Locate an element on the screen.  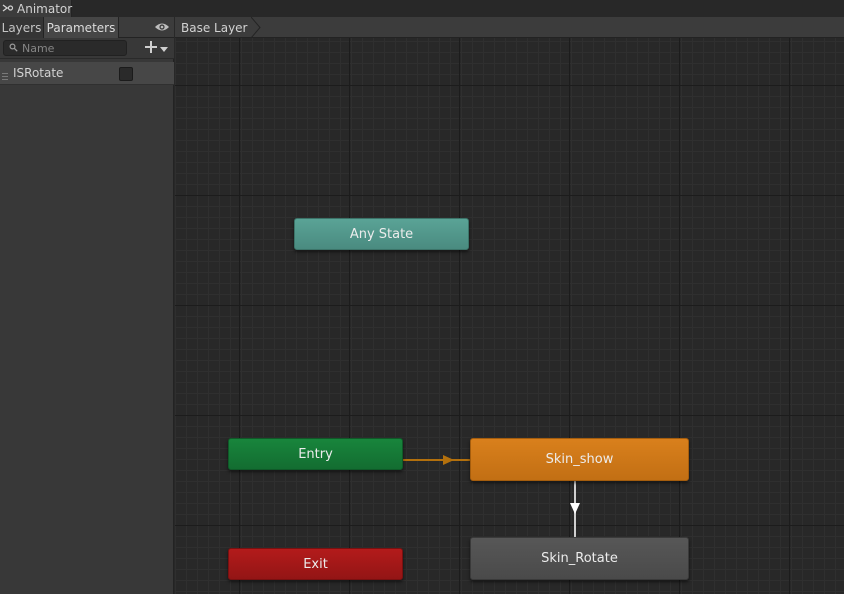
drag-handle-icon is located at coordinates (5, 74).